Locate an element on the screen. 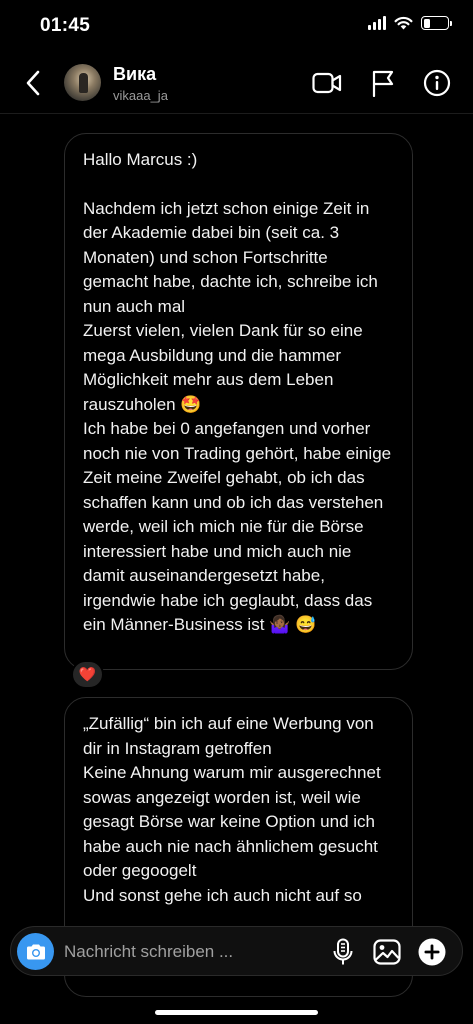  gallery-icon is located at coordinates (387, 952).